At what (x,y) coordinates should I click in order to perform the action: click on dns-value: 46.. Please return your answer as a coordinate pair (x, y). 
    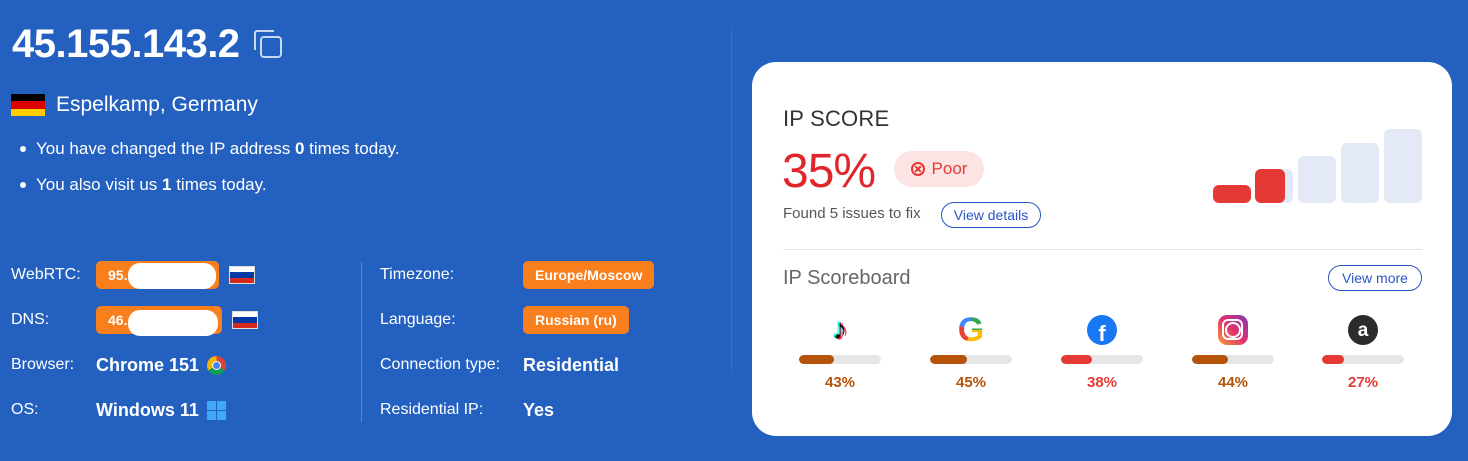
    Looking at the image, I should click on (159, 321).